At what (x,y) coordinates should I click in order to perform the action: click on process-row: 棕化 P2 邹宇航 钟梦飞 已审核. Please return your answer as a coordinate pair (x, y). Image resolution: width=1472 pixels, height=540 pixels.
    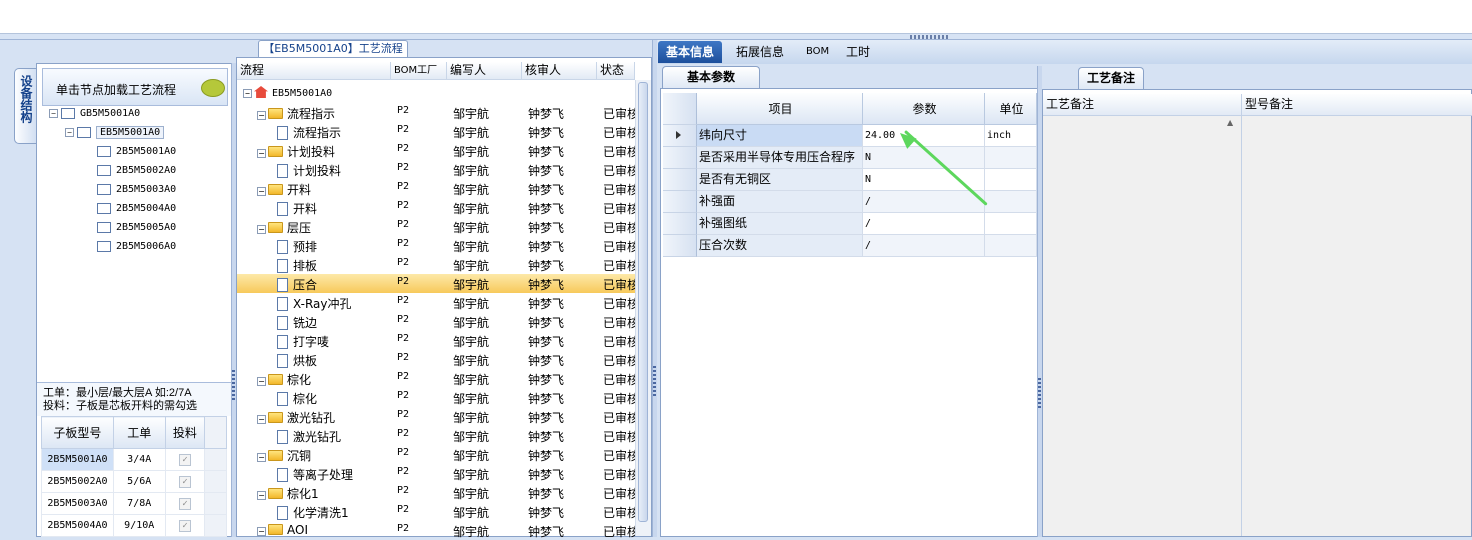
    Looking at the image, I should click on (436, 397).